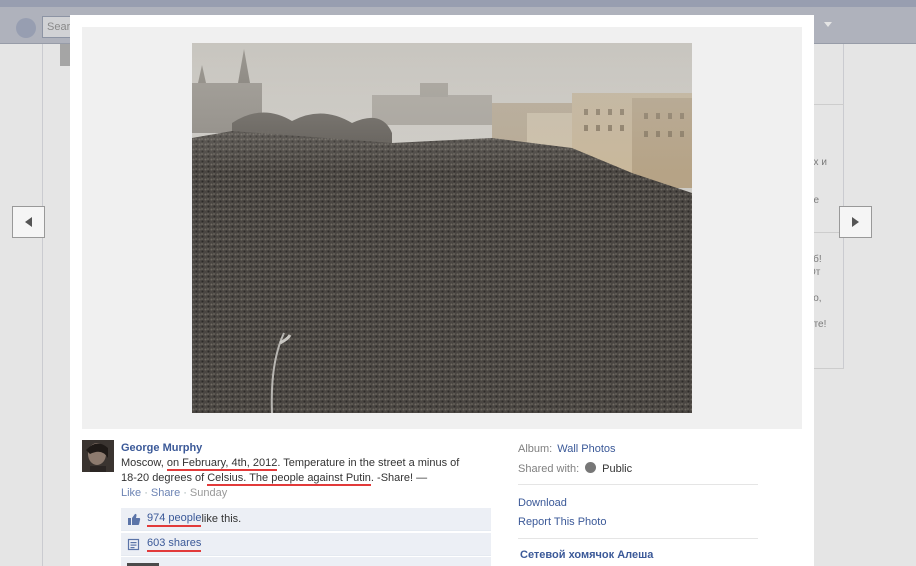 The image size is (916, 566). Describe the element at coordinates (562, 522) in the screenshot. I see `report-photo-link: Report This Photo` at that location.